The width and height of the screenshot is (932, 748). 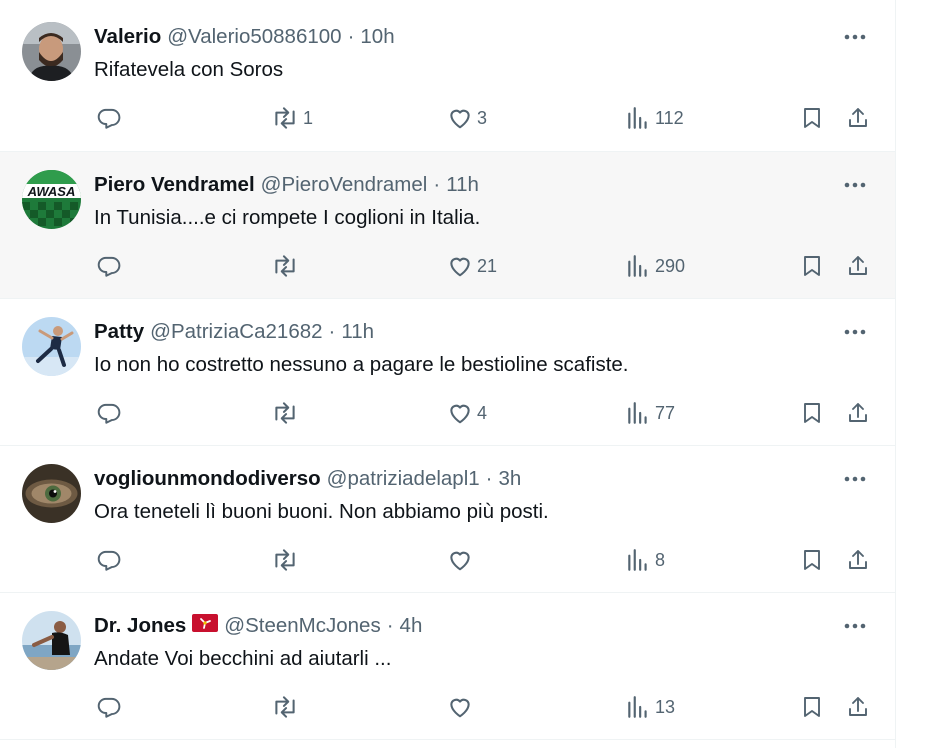 I want to click on author-name: Valerio, so click(x=127, y=37).